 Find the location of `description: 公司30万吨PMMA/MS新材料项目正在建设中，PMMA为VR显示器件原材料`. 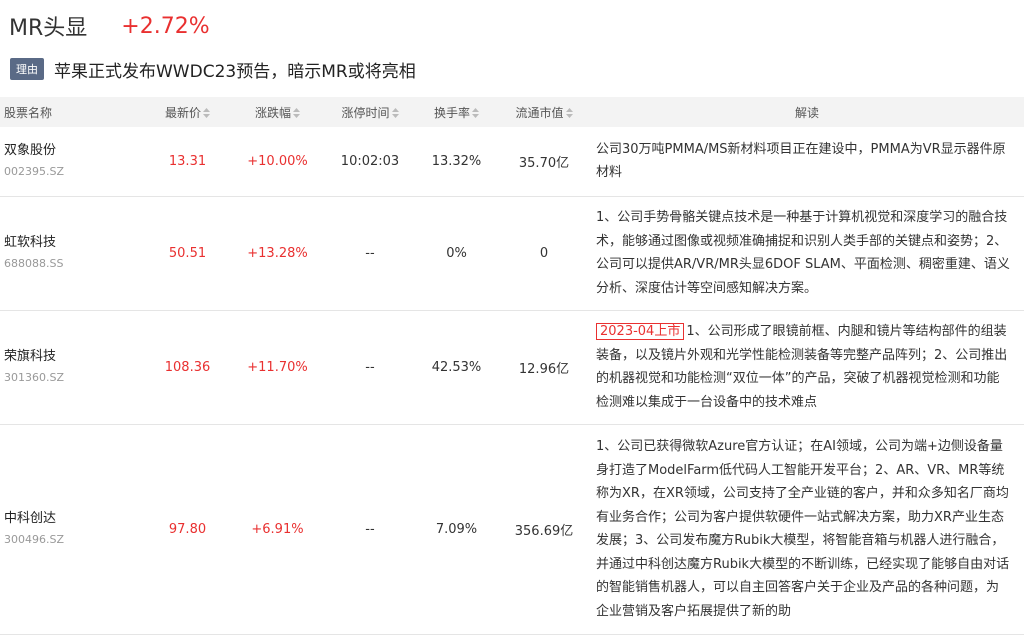

description: 公司30万吨PMMA/MS新材料项目正在建设中，PMMA为VR显示器件原材料 is located at coordinates (807, 162).